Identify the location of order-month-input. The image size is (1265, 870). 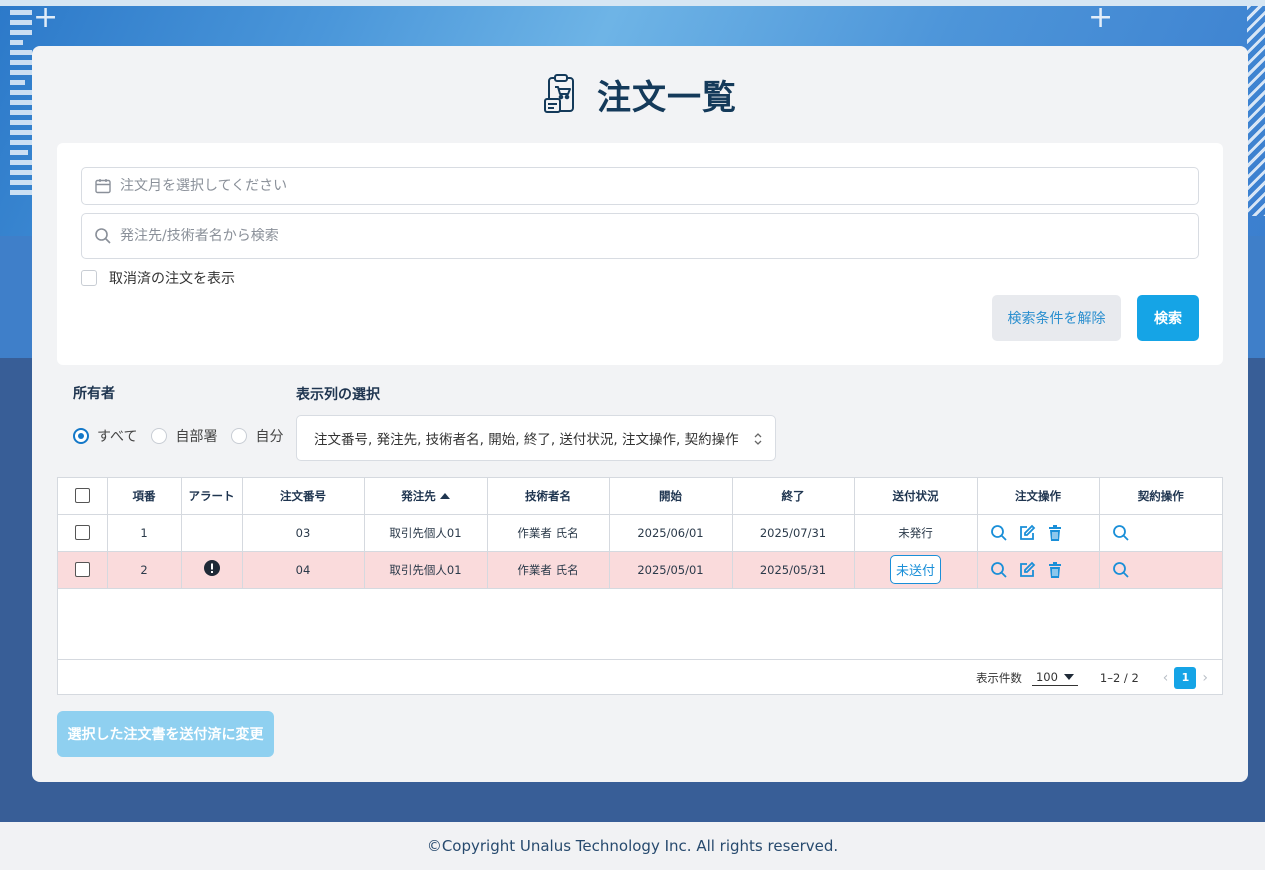
(659, 186).